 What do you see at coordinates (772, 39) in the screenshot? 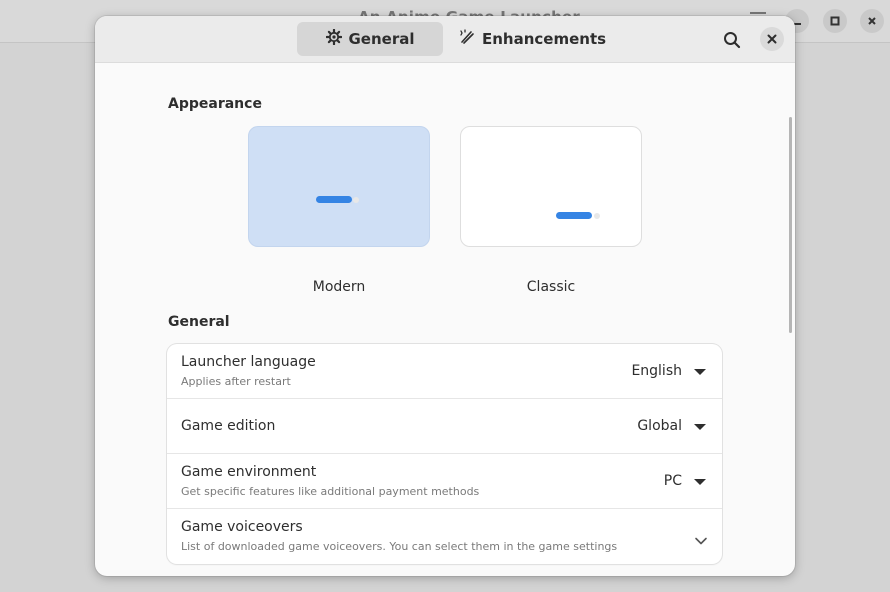
I see `close-icon` at bounding box center [772, 39].